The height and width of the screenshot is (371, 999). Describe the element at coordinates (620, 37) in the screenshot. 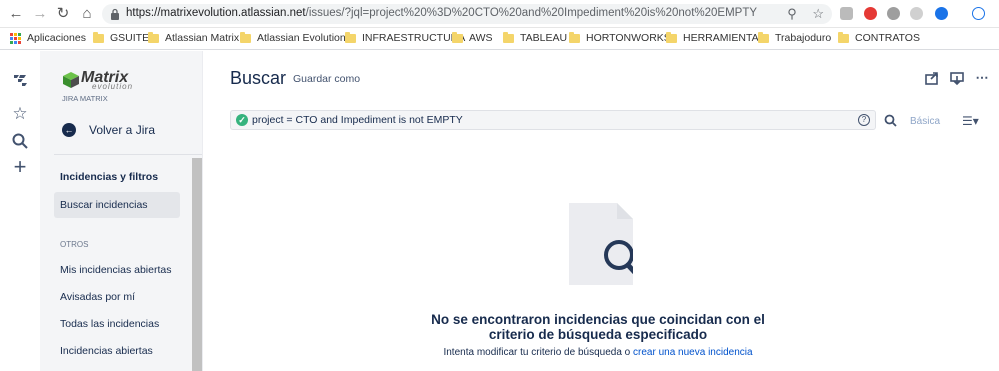

I see `bookmark-folder: HORTONWORKS` at that location.